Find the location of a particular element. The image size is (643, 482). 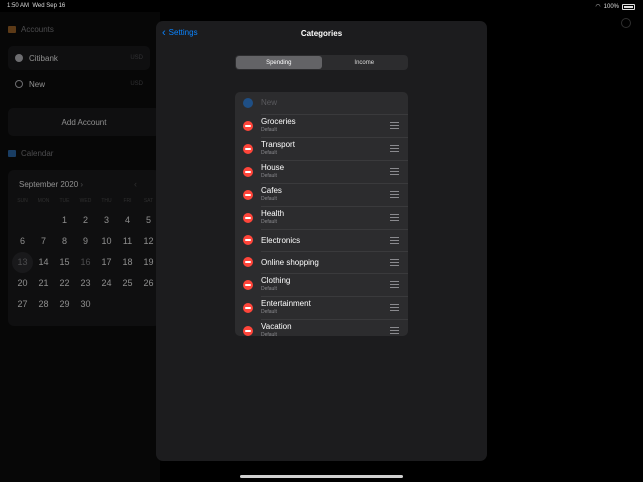

category-name: Electronics is located at coordinates (281, 240).